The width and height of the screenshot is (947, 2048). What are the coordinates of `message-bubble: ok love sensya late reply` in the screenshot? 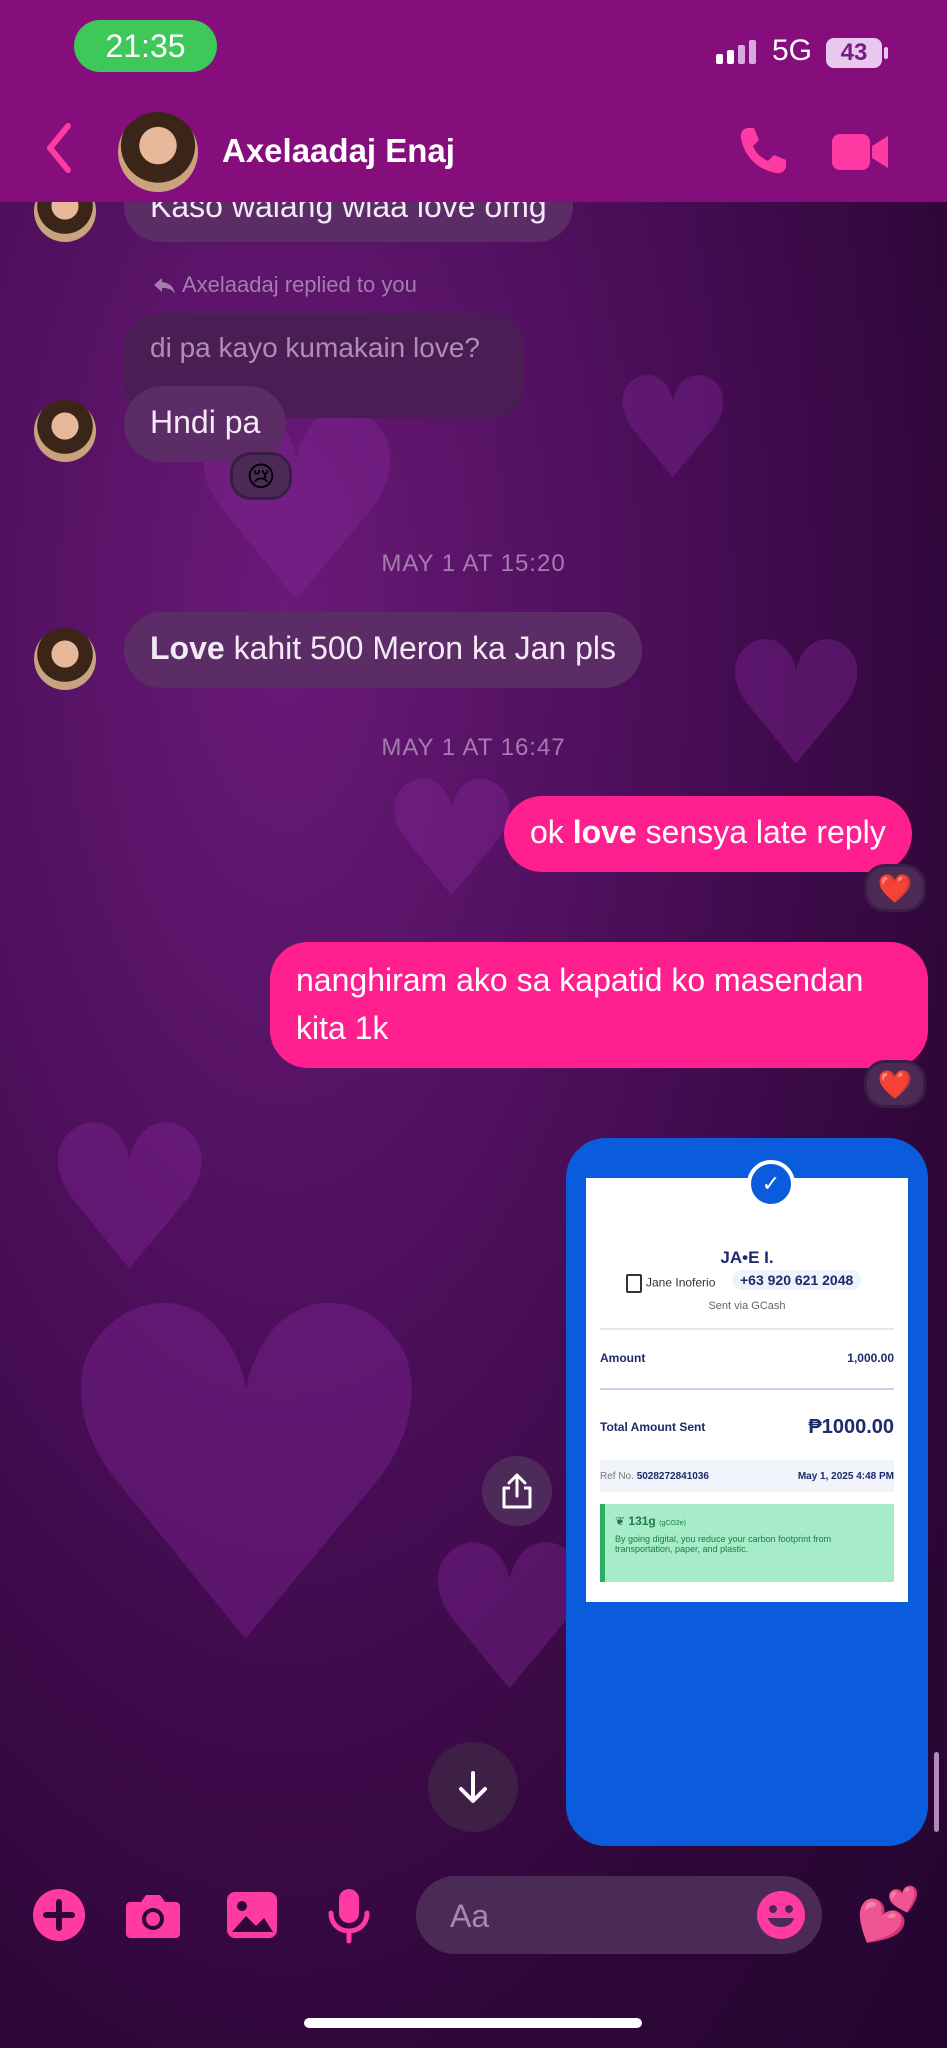 It's located at (708, 834).